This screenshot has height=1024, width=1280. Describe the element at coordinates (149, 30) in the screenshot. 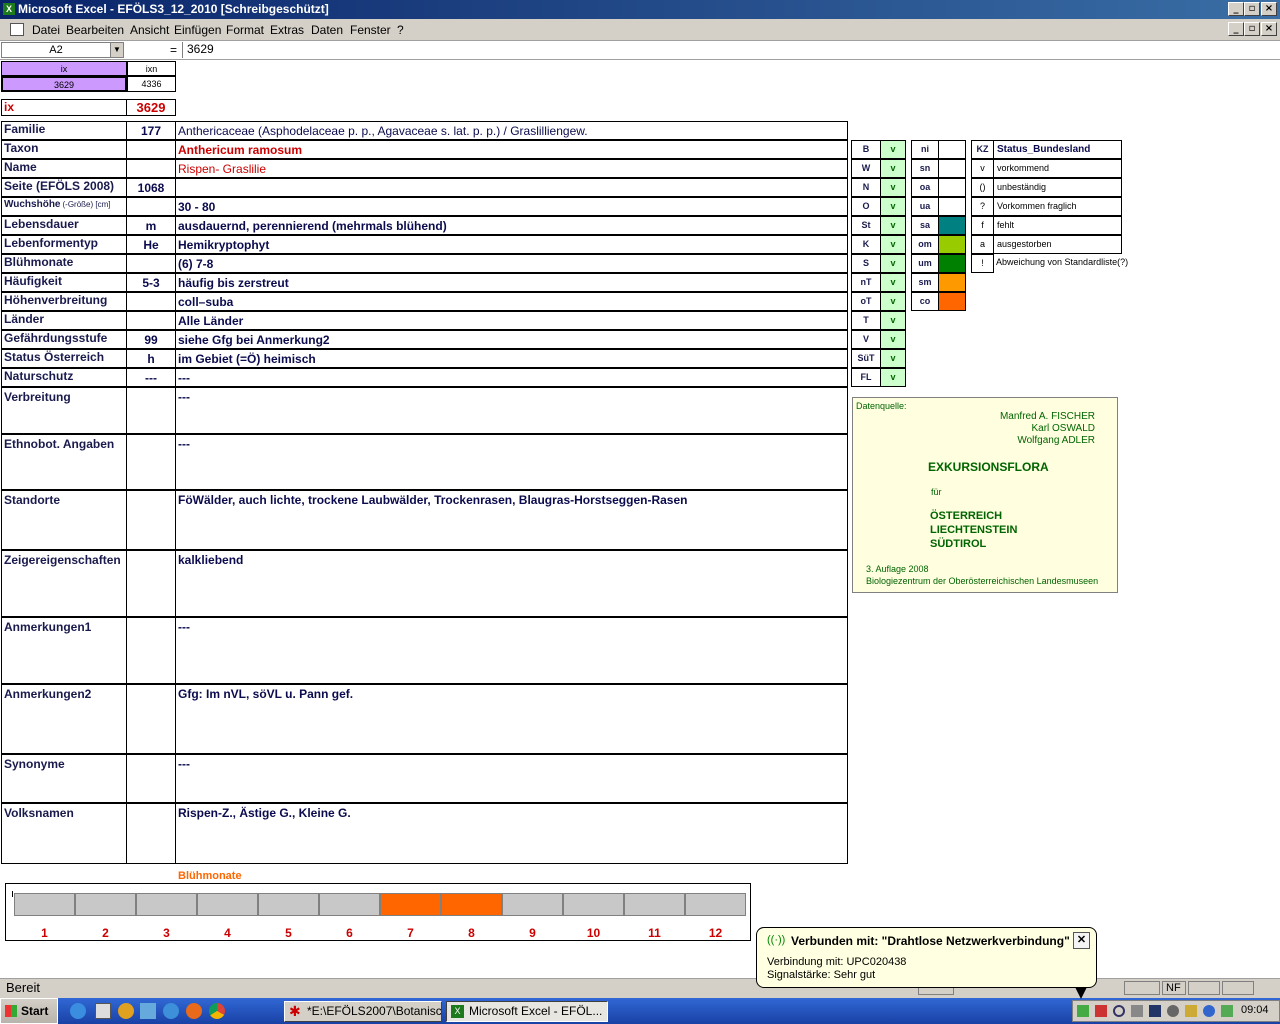

I see `menu-ansicht: Ansicht` at that location.